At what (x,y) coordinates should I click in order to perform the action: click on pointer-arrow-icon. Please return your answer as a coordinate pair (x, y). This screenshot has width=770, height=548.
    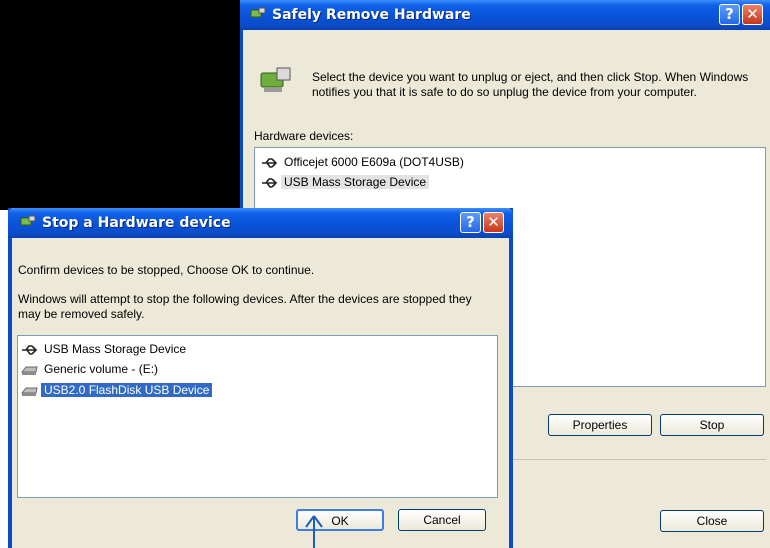
    Looking at the image, I should click on (314, 531).